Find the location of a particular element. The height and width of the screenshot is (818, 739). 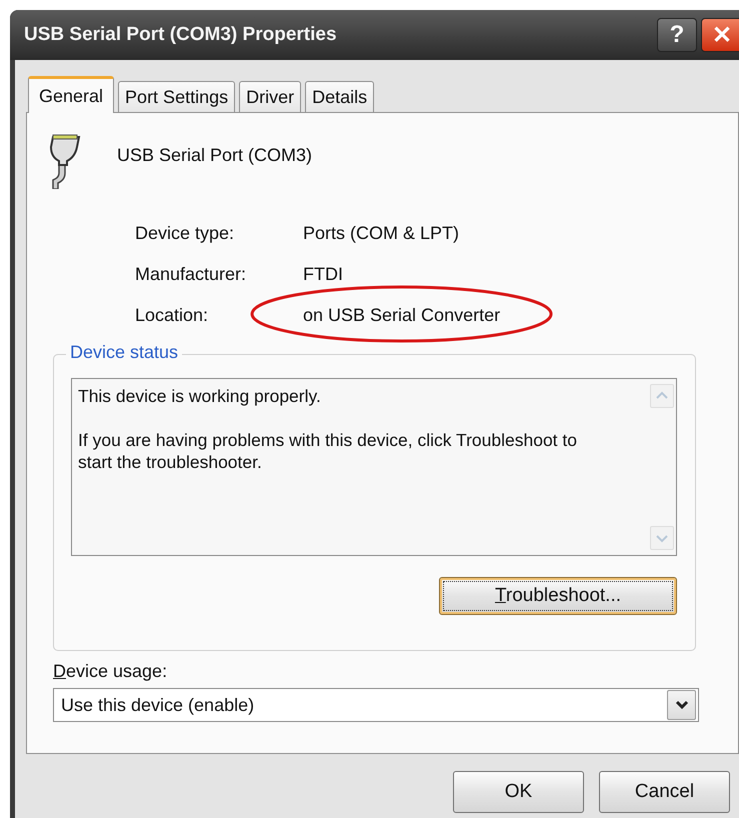

cancel-button: Cancel is located at coordinates (664, 792).